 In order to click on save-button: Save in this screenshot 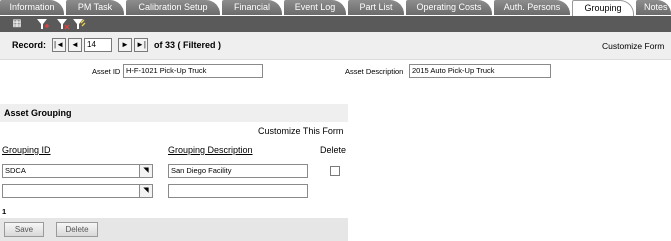, I will do `click(24, 229)`.